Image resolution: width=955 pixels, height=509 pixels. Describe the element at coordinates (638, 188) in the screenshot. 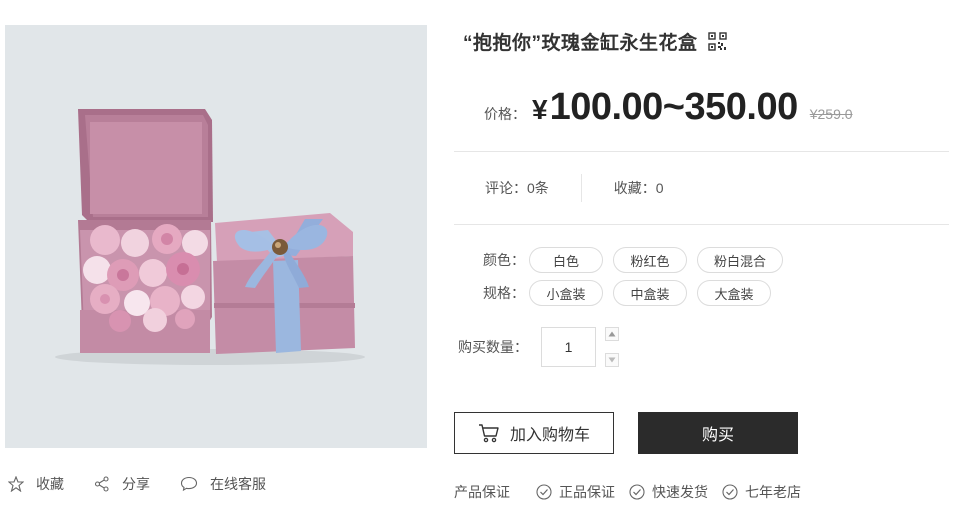

I see `favorite-count: 收藏：0` at that location.